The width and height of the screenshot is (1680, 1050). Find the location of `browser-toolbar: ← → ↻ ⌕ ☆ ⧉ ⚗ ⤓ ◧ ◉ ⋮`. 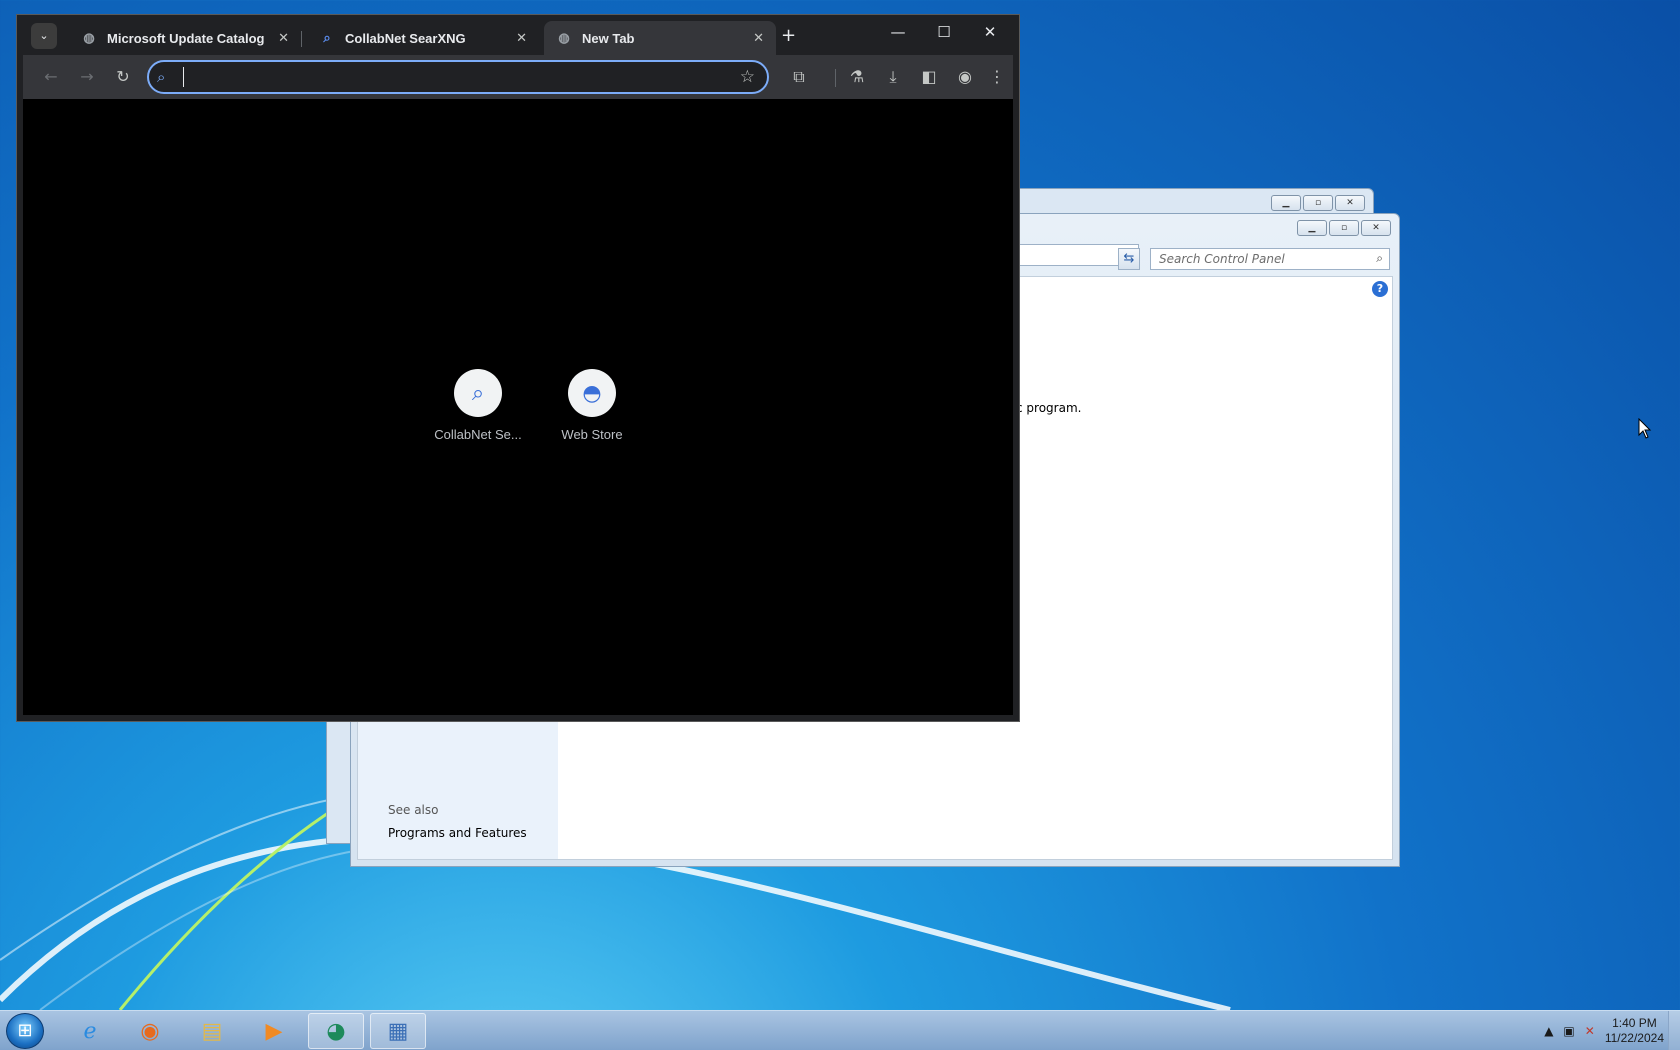

browser-toolbar: ← → ↻ ⌕ ☆ ⧉ ⚗ ⤓ ◧ ◉ ⋮ is located at coordinates (518, 77).